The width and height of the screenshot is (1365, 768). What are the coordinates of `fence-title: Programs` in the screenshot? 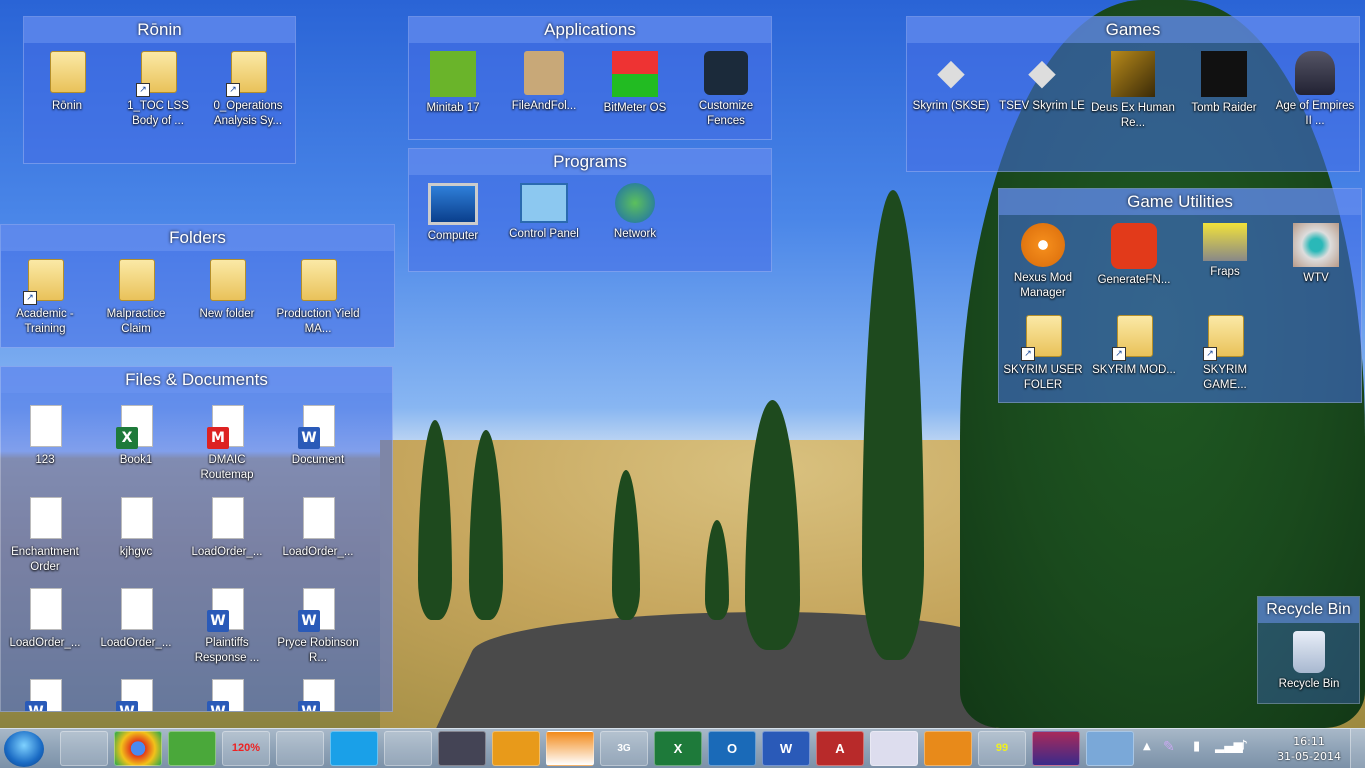 It's located at (590, 162).